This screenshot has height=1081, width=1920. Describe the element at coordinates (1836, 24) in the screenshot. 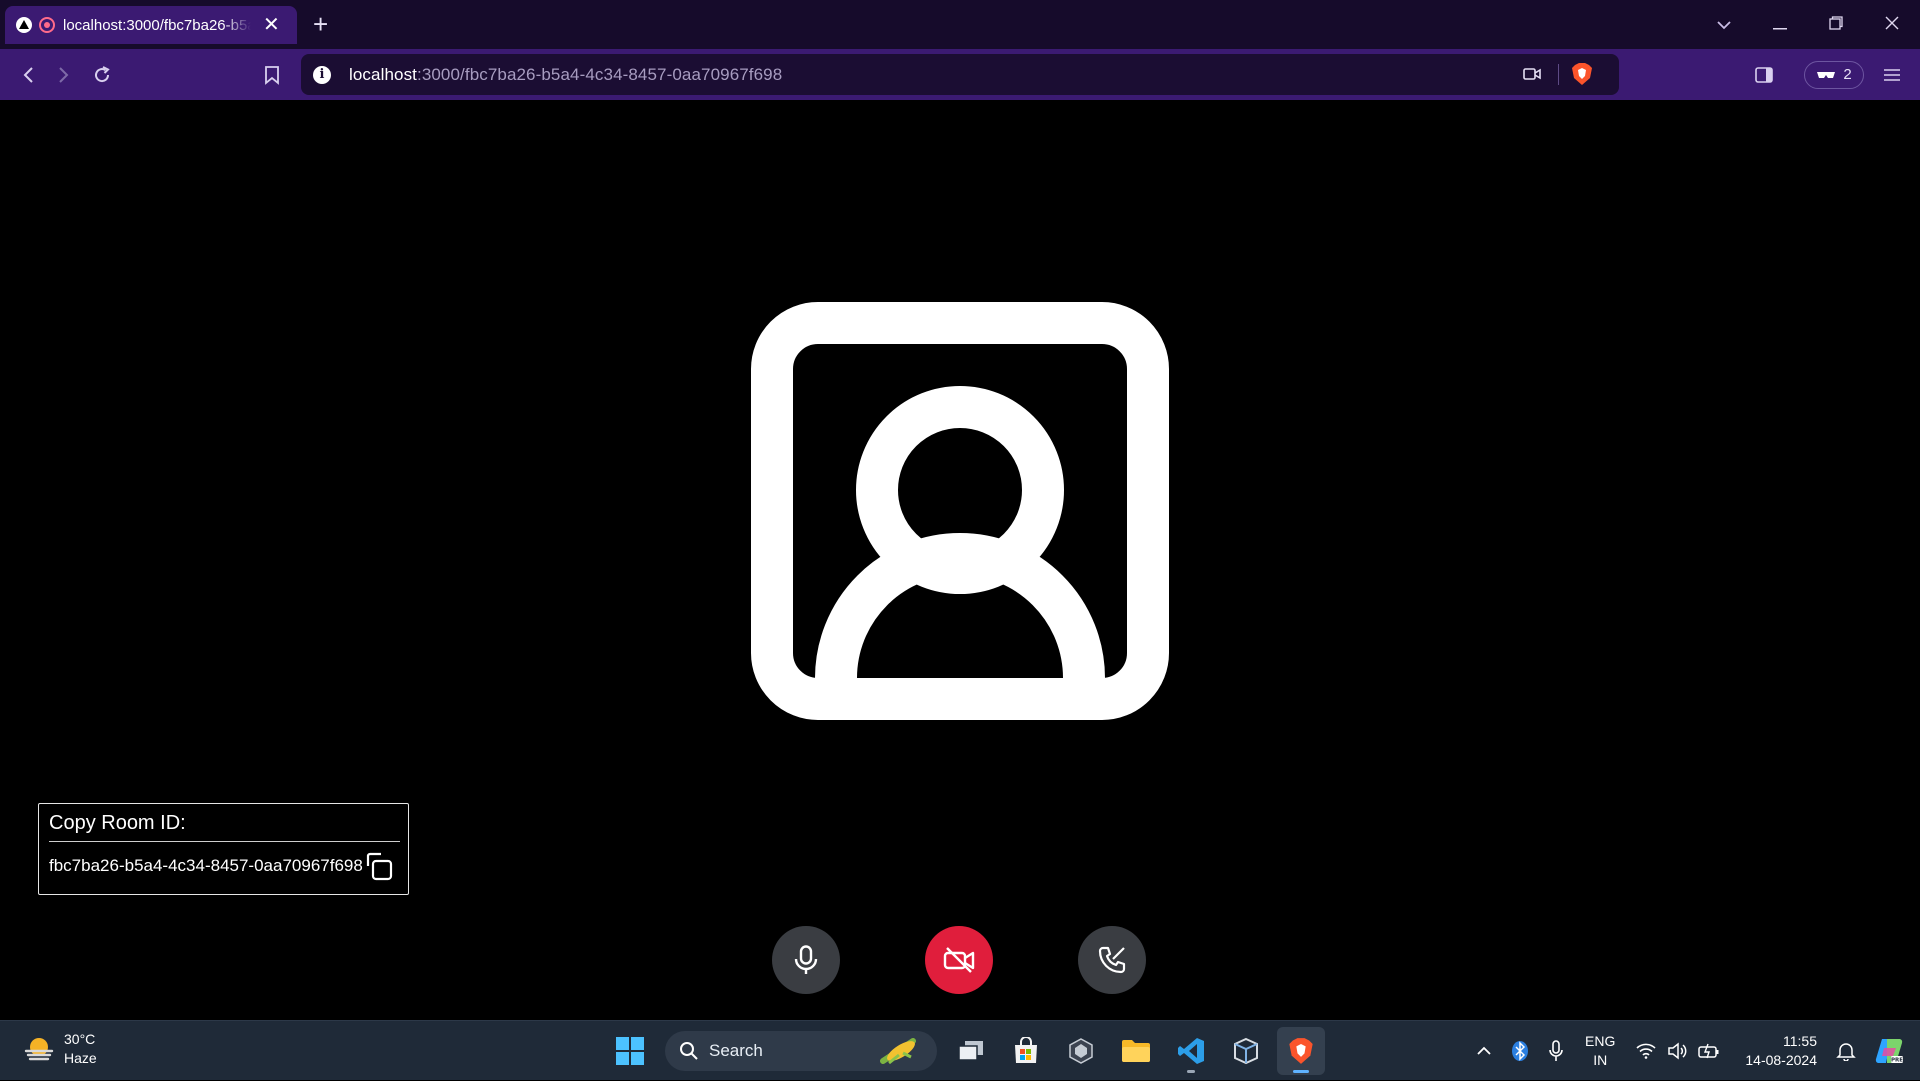

I see `restore-button` at that location.